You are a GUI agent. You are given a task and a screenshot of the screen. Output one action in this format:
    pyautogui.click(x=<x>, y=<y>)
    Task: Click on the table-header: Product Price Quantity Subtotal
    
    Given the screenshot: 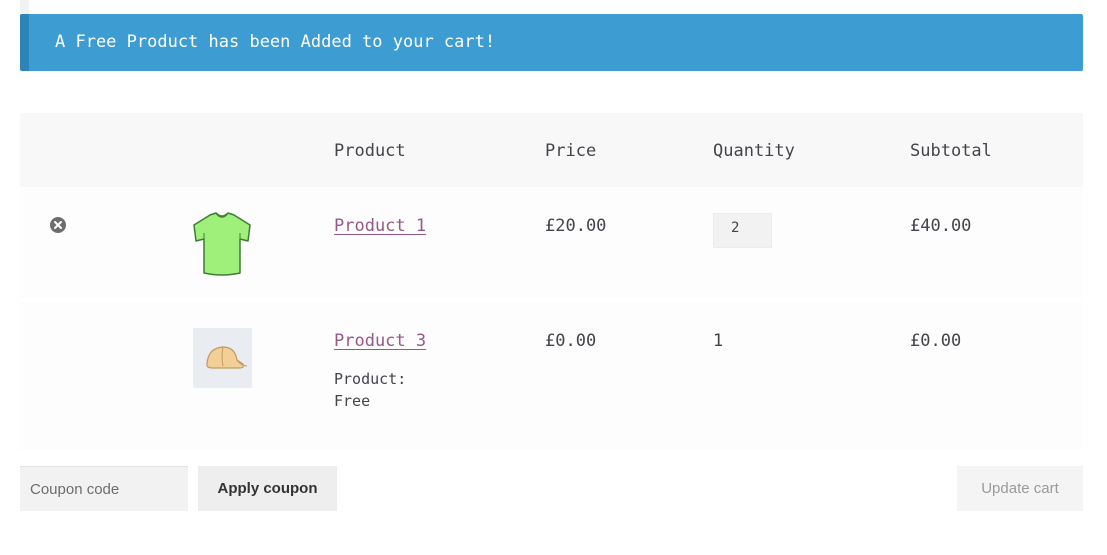 What is the action you would take?
    pyautogui.click(x=551, y=150)
    